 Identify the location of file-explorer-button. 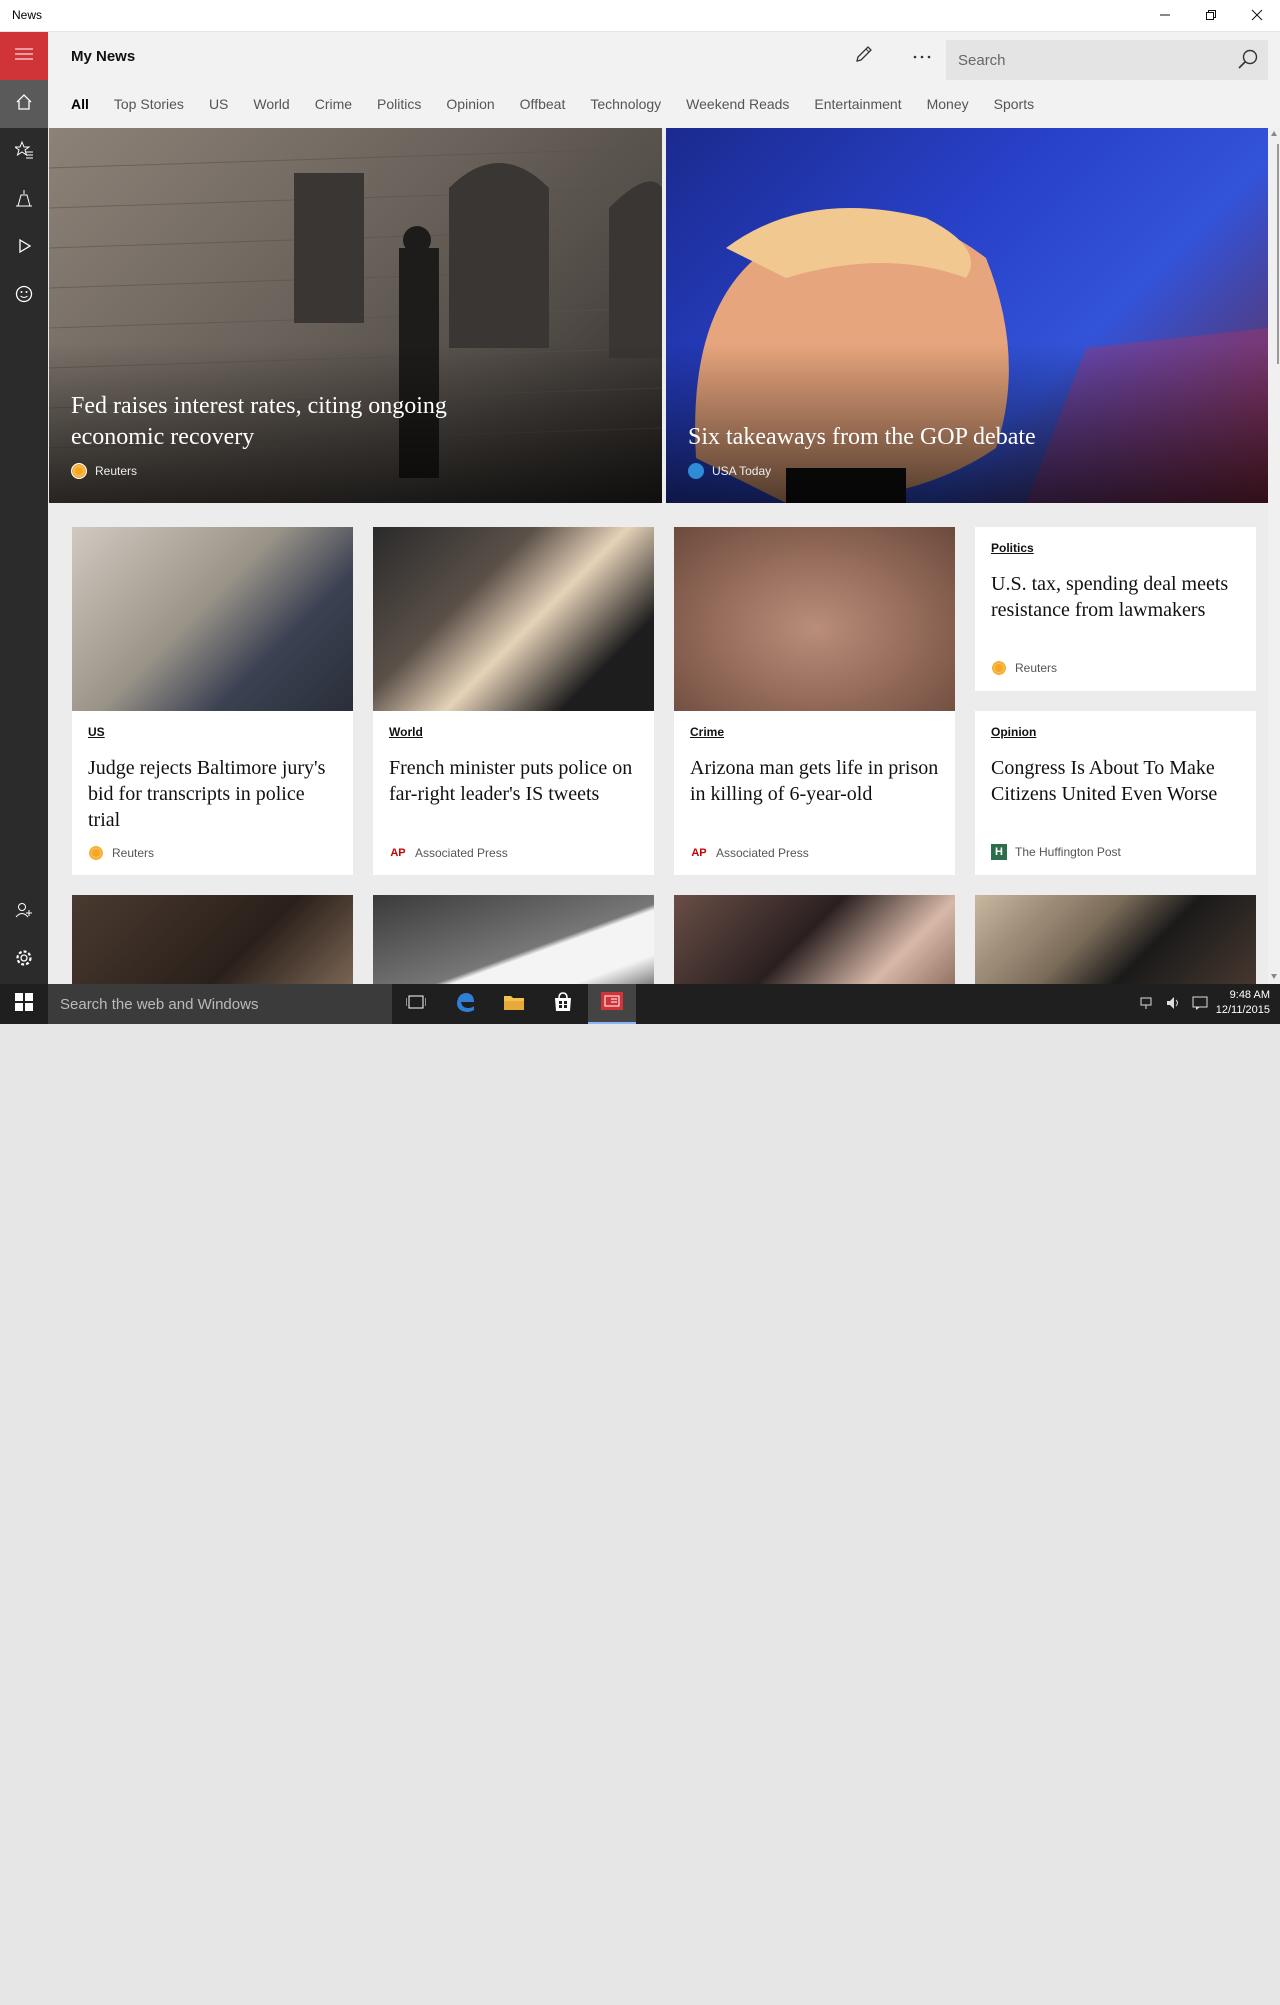
(514, 1004).